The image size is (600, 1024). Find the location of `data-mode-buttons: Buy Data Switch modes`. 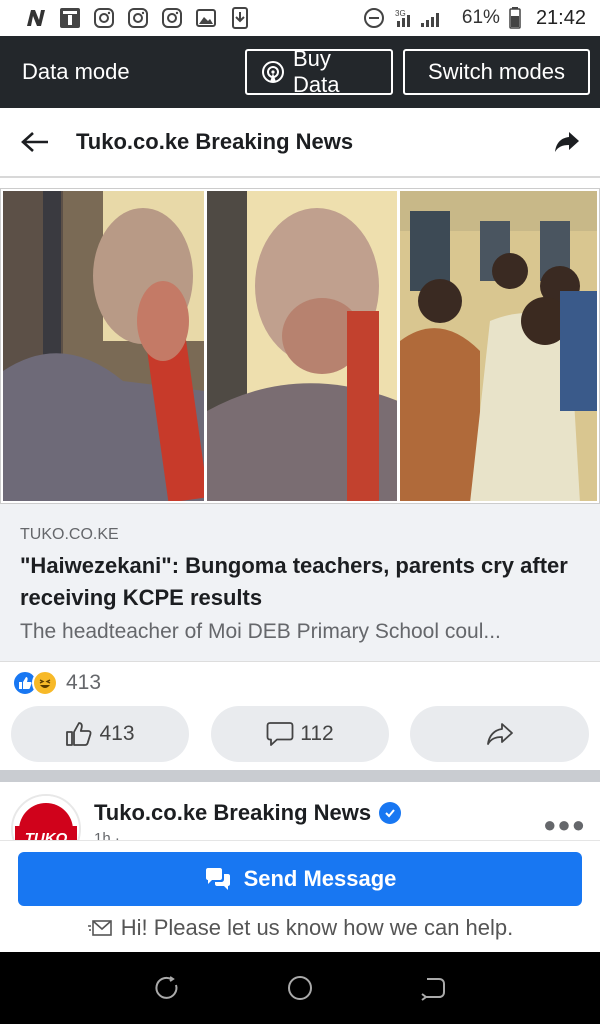

data-mode-buttons: Buy Data Switch modes is located at coordinates (417, 71).